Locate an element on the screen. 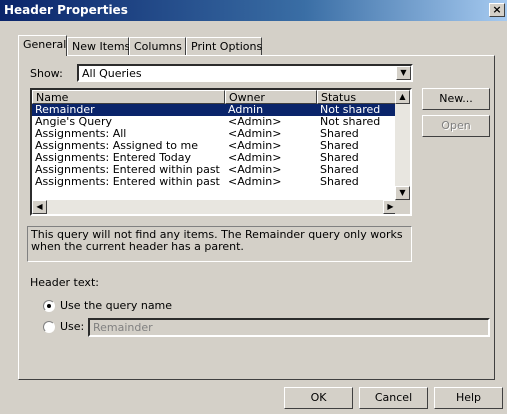 The image size is (507, 414). cancel-button: Cancel is located at coordinates (393, 398).